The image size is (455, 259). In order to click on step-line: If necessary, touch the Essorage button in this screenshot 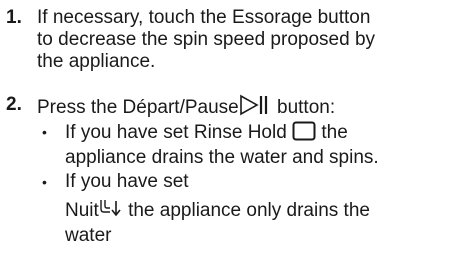, I will do `click(204, 17)`.